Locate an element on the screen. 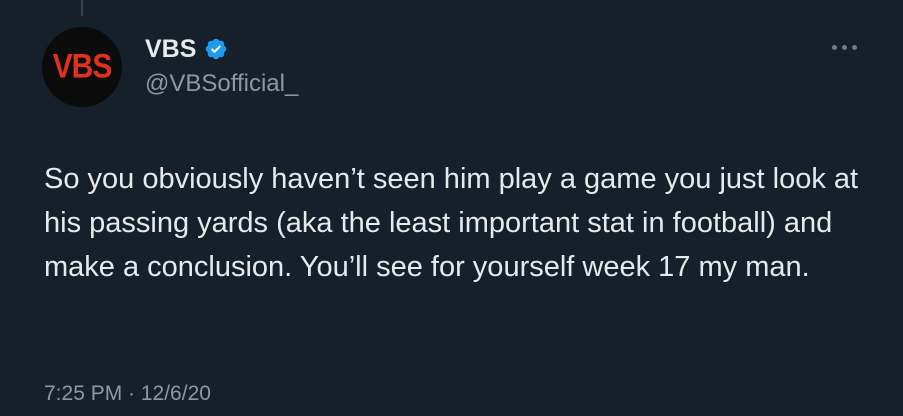  more-options-icon is located at coordinates (844, 47).